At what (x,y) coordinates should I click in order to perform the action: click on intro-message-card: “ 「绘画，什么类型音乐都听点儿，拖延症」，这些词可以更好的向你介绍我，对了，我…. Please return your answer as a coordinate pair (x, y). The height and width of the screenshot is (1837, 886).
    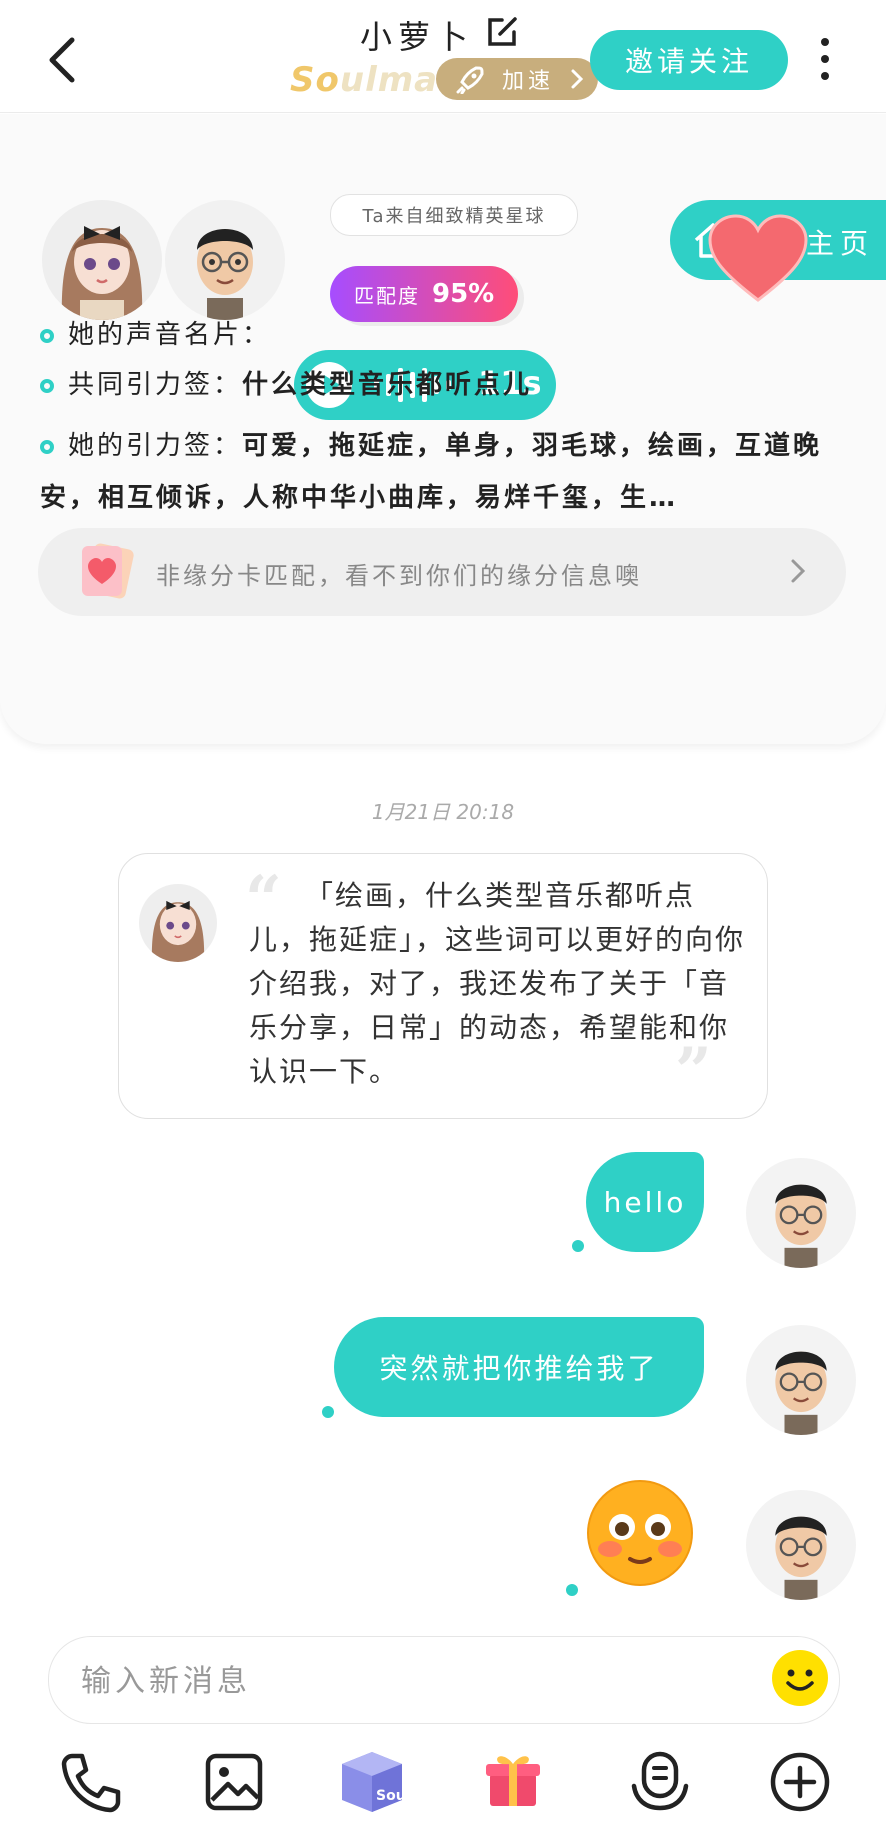
    Looking at the image, I should click on (443, 986).